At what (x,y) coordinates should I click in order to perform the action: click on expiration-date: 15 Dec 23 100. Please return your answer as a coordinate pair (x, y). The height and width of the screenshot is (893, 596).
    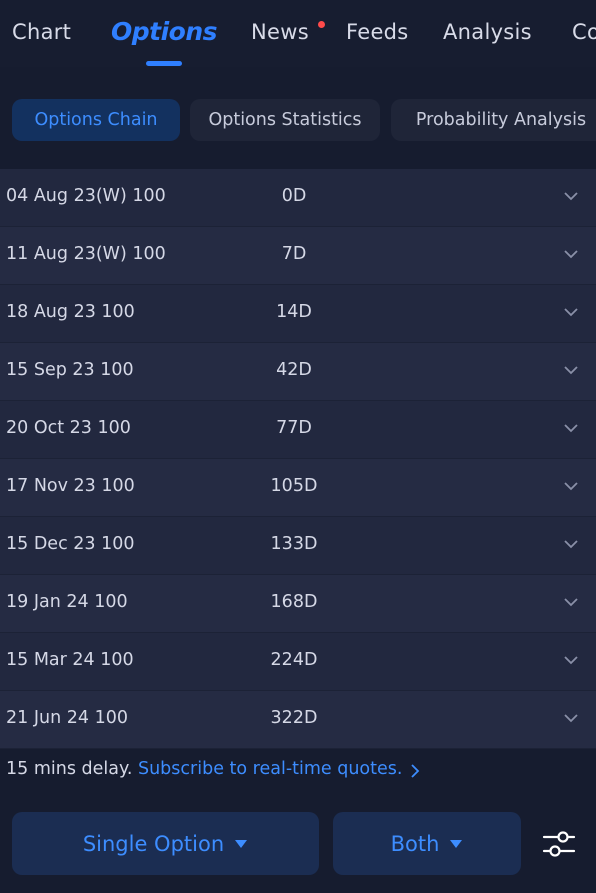
    Looking at the image, I should click on (70, 544).